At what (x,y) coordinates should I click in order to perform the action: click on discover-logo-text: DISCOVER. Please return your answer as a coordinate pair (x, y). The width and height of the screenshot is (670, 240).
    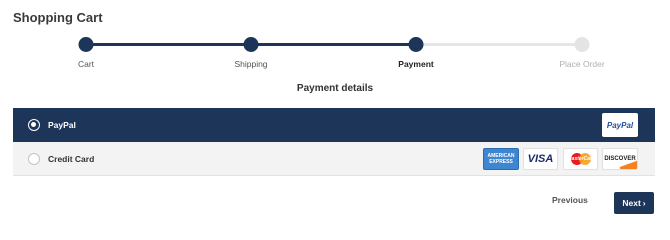
    Looking at the image, I should click on (620, 159).